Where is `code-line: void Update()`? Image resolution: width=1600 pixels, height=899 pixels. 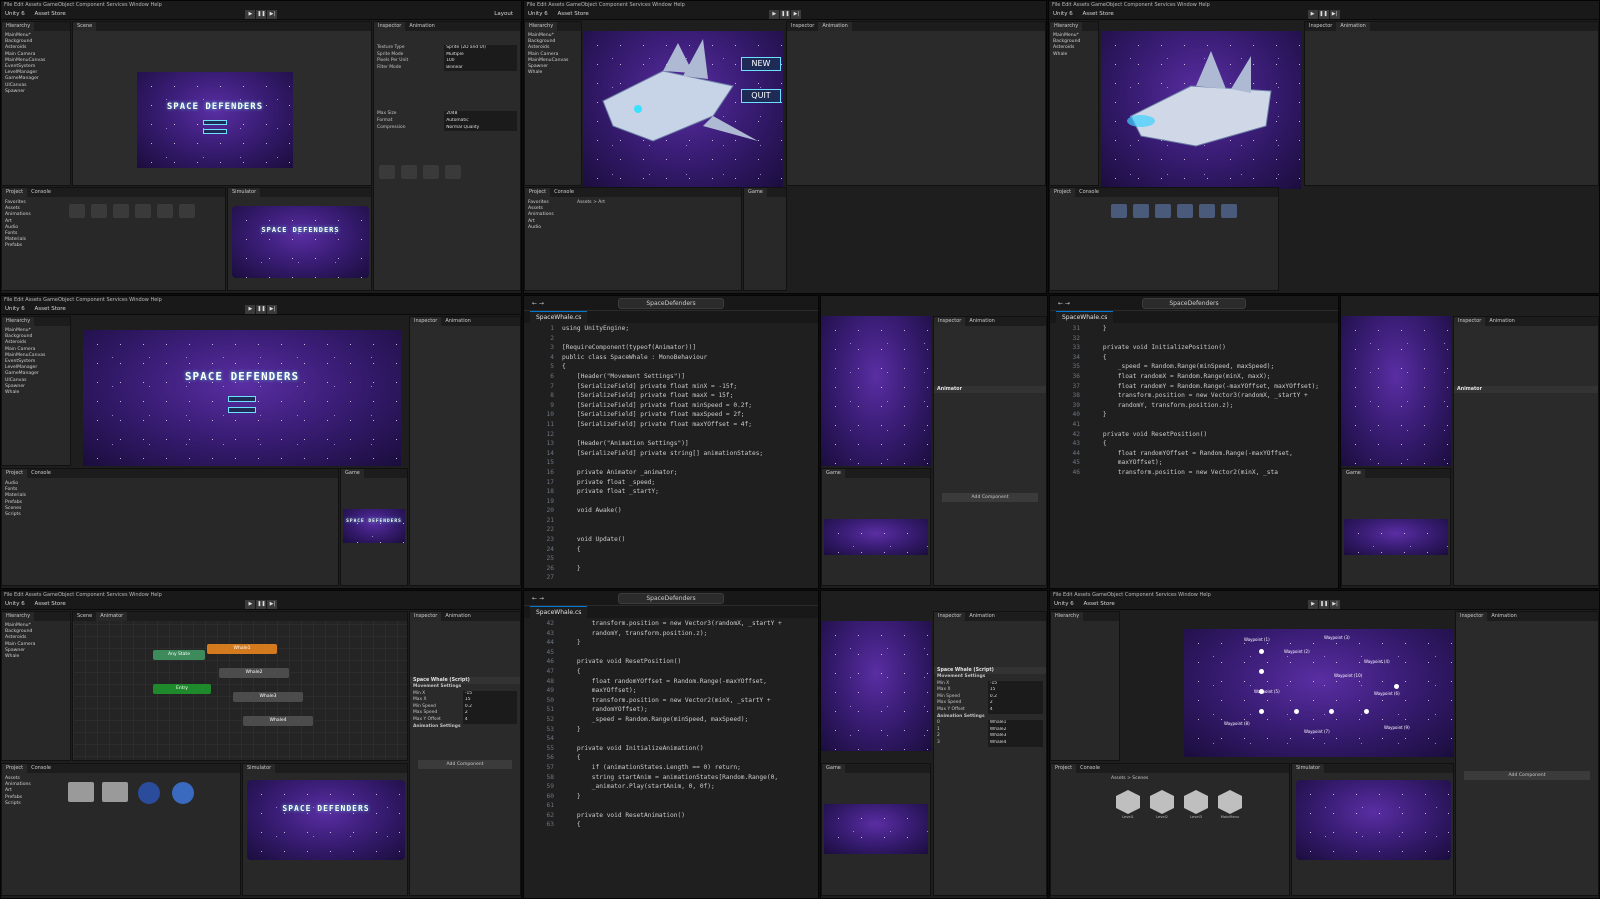
code-line: void Update() is located at coordinates (687, 540).